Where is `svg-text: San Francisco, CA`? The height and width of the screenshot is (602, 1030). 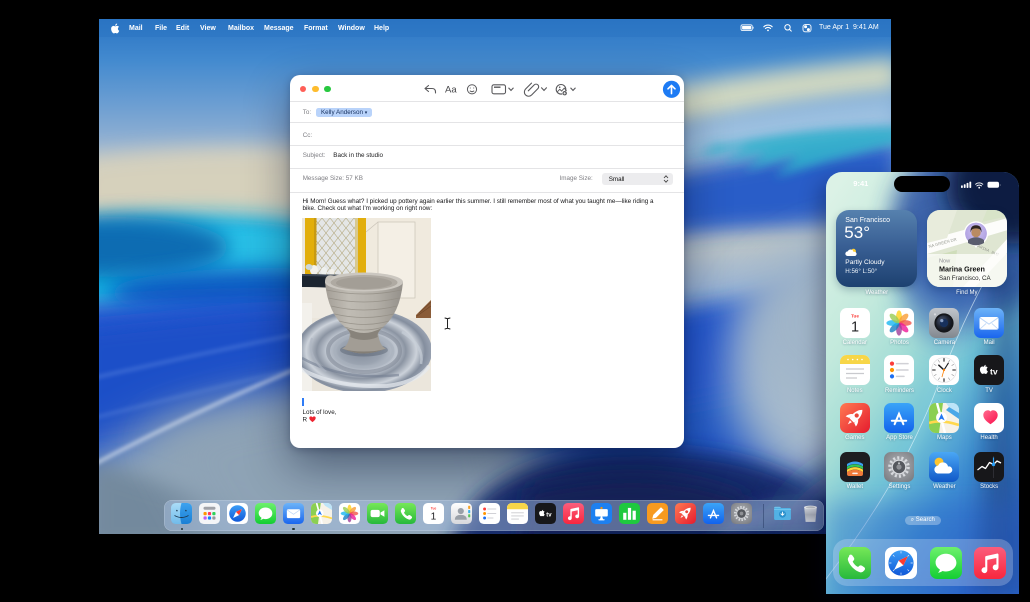 svg-text: San Francisco, CA is located at coordinates (965, 278).